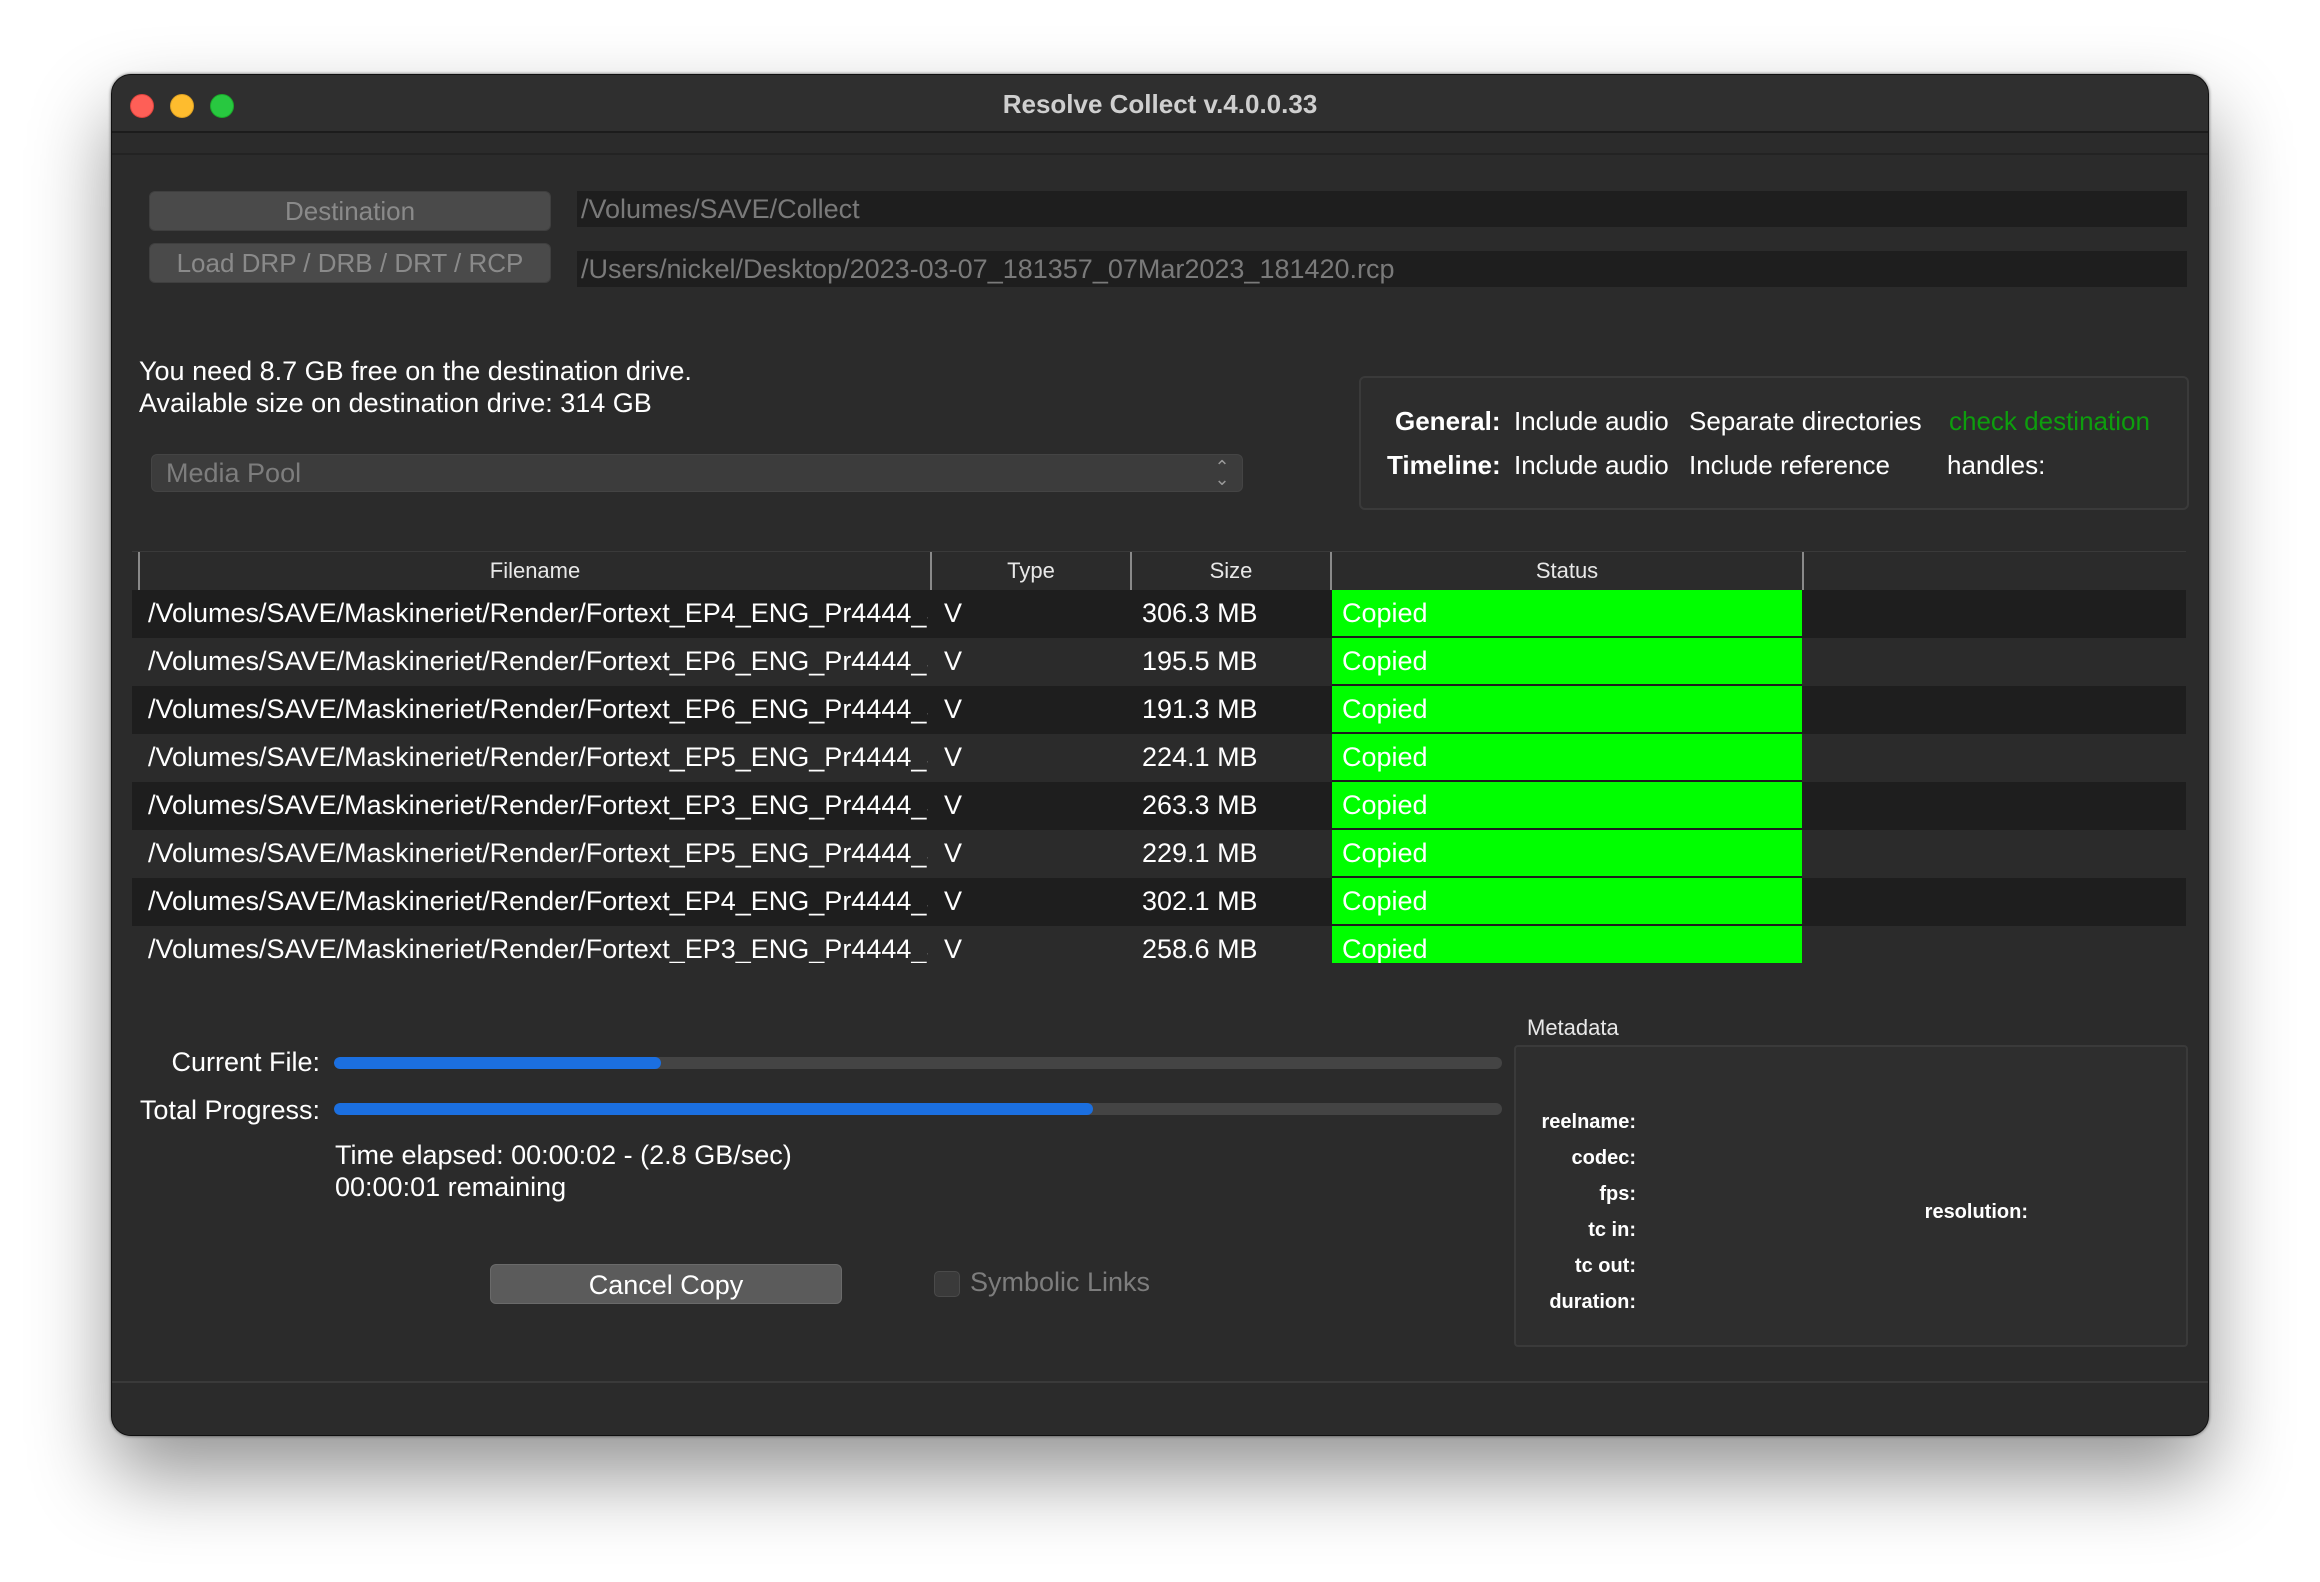  What do you see at coordinates (1592, 1302) in the screenshot?
I see `meta-duration-label: duration:` at bounding box center [1592, 1302].